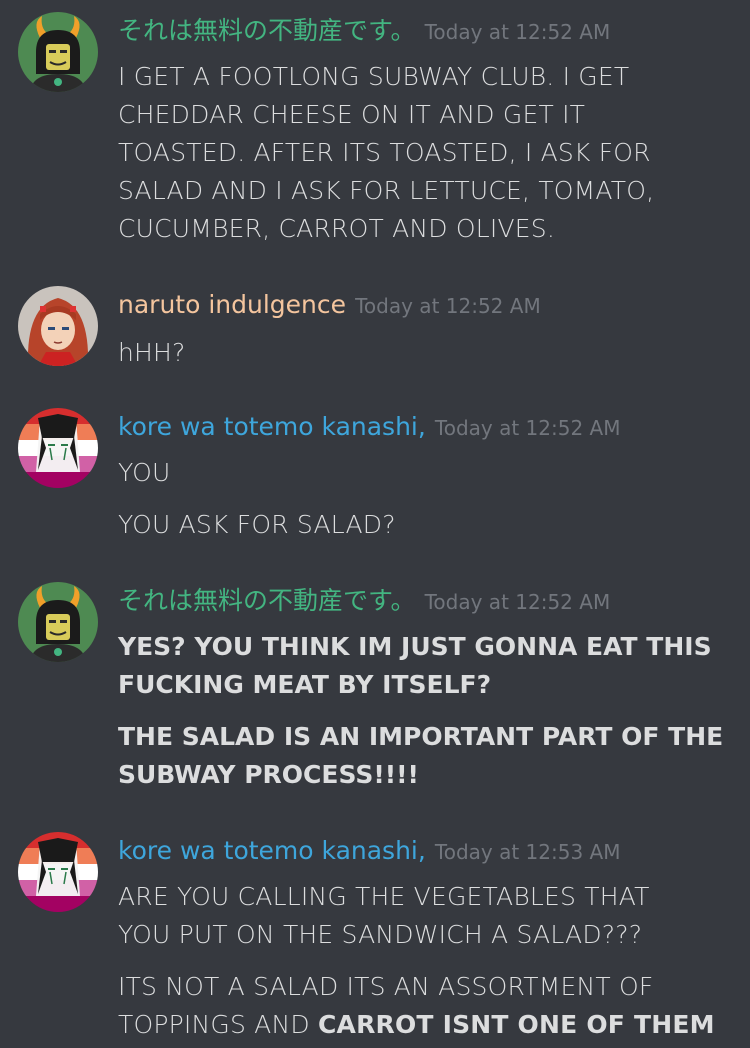 The width and height of the screenshot is (750, 1048). What do you see at coordinates (380, 934) in the screenshot?
I see `message-text: YOU PUT ON THE SANDWICH A SALAD???` at bounding box center [380, 934].